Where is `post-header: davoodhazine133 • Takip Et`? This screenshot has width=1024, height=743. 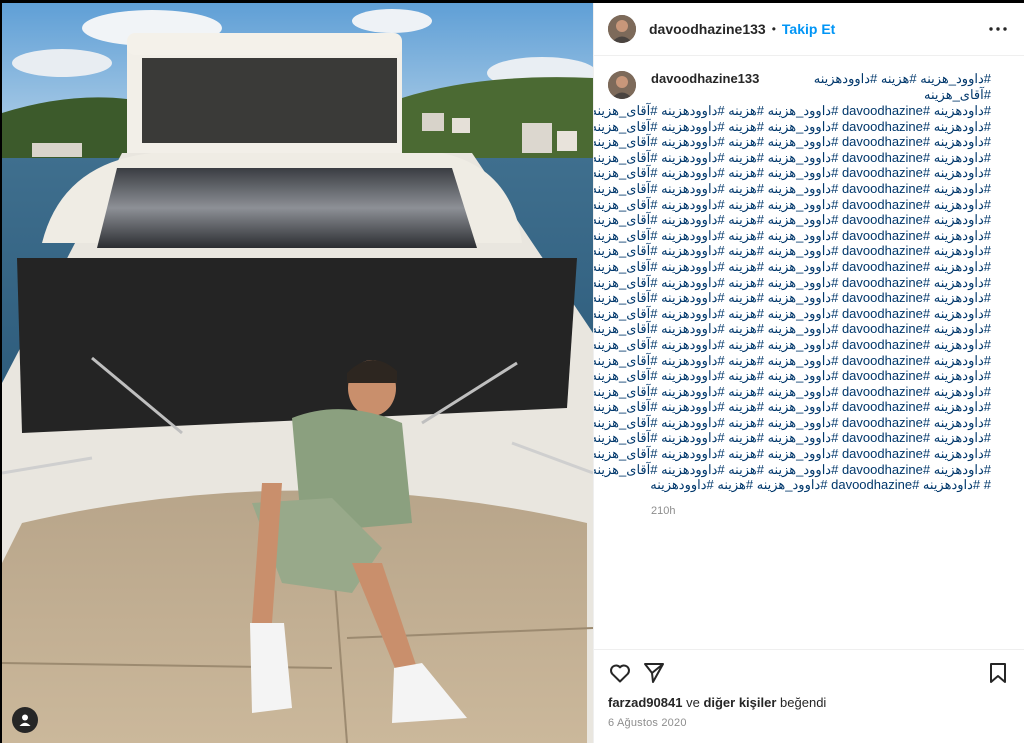
post-header: davoodhazine133 • Takip Et is located at coordinates (809, 29).